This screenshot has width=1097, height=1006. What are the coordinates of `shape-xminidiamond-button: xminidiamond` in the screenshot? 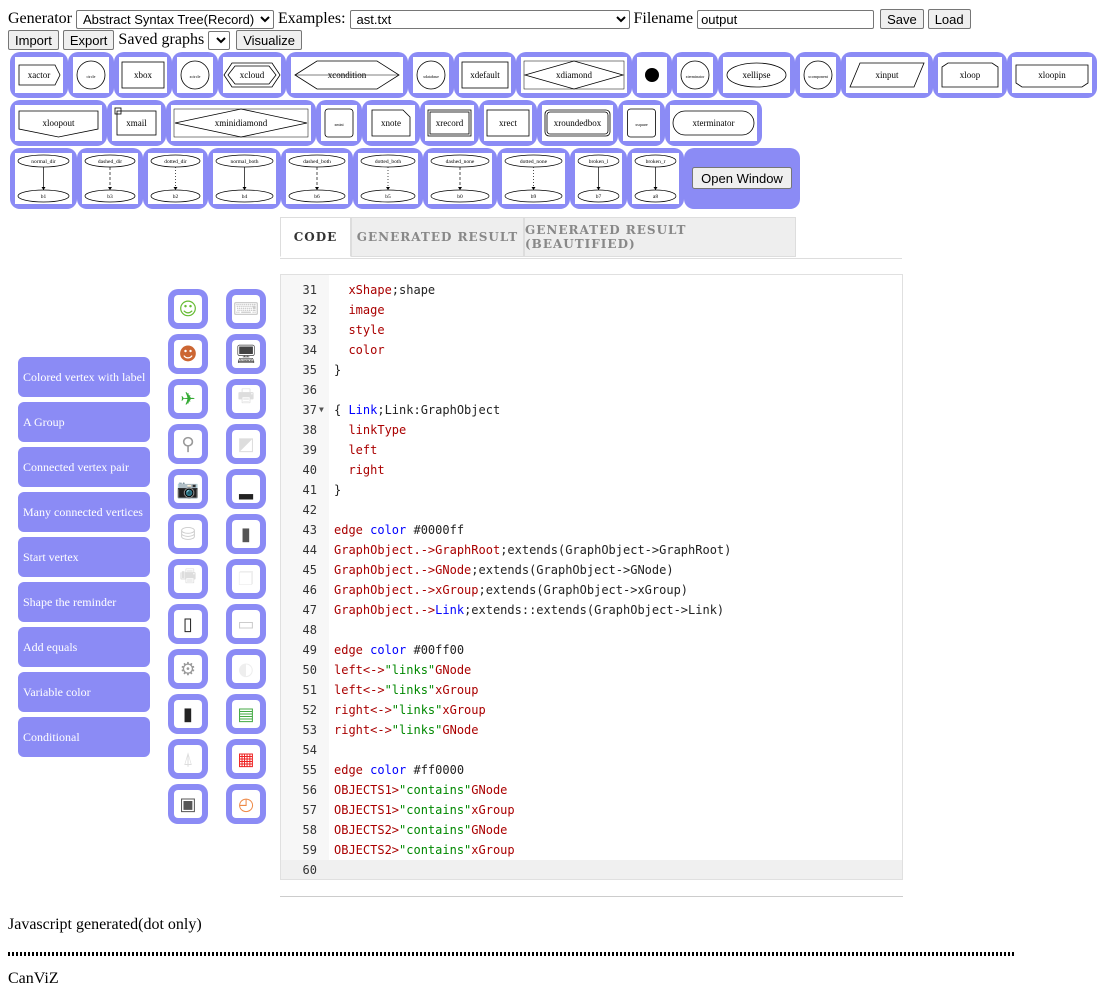 It's located at (241, 123).